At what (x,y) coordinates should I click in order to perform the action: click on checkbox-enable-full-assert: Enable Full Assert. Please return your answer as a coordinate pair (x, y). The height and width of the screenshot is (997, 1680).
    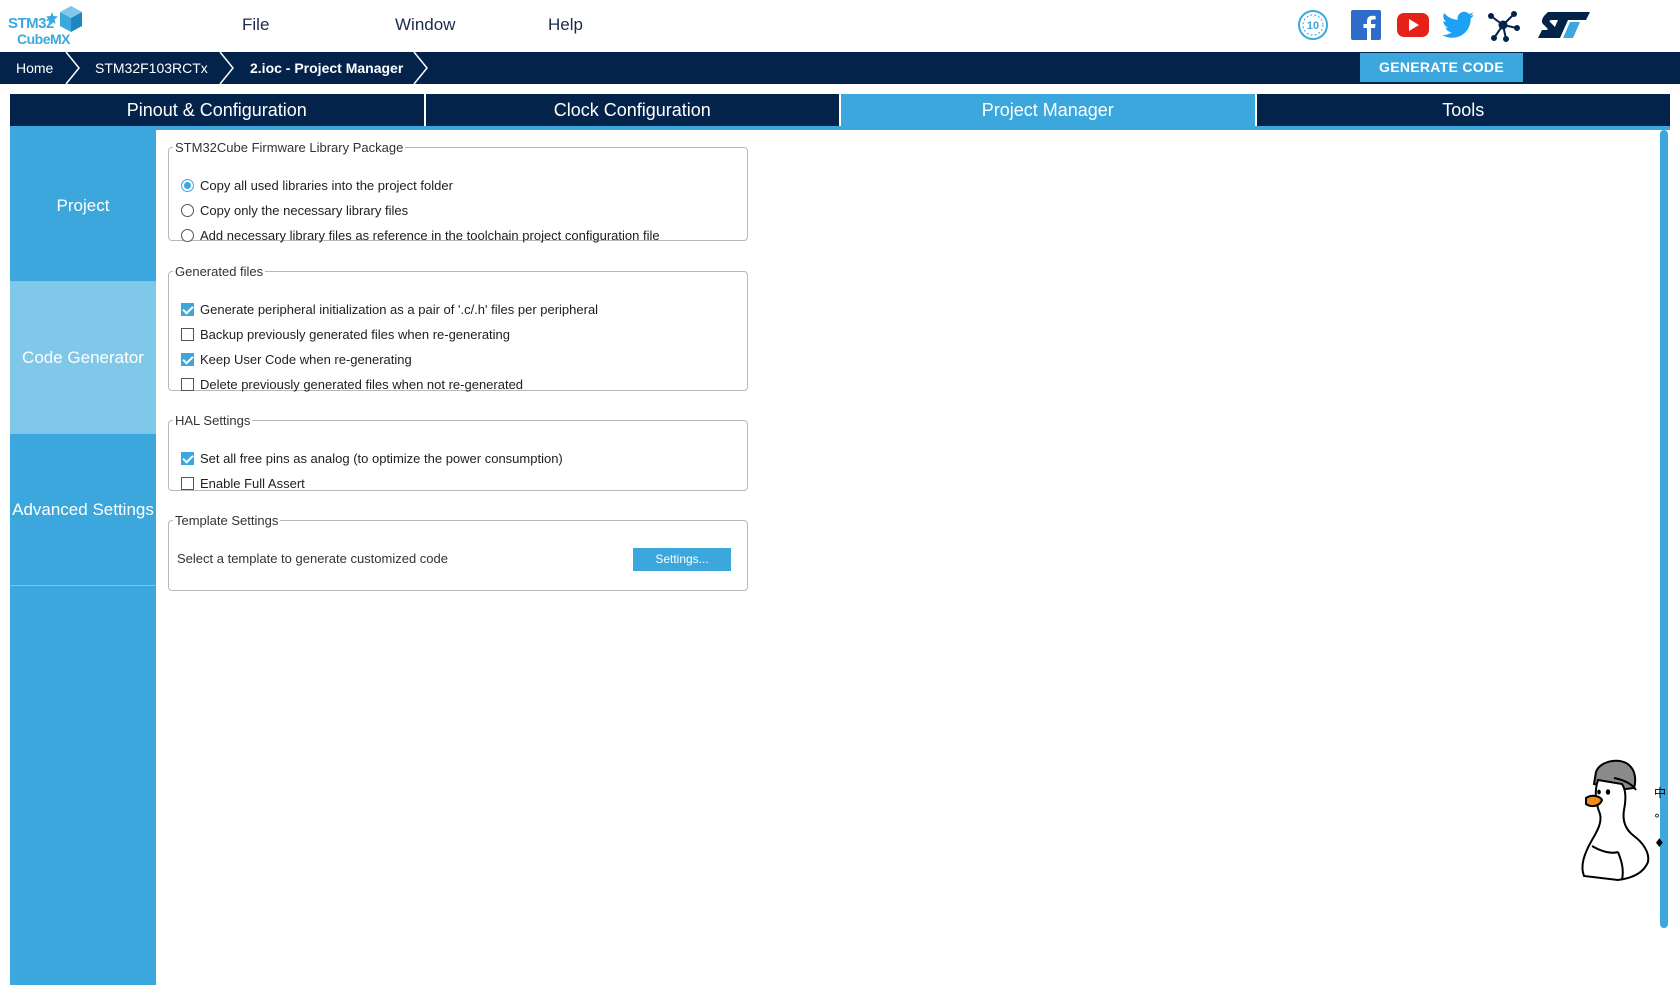
    Looking at the image, I should click on (243, 483).